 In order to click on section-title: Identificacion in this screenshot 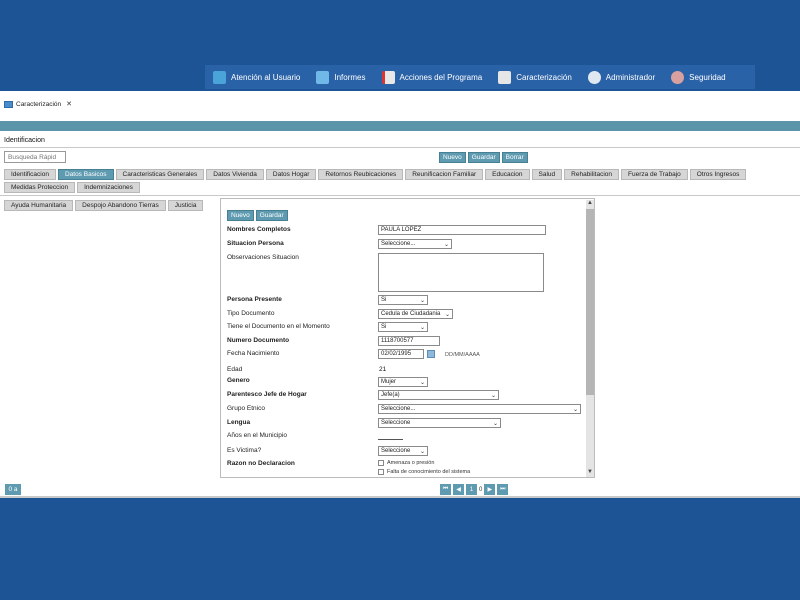, I will do `click(24, 140)`.